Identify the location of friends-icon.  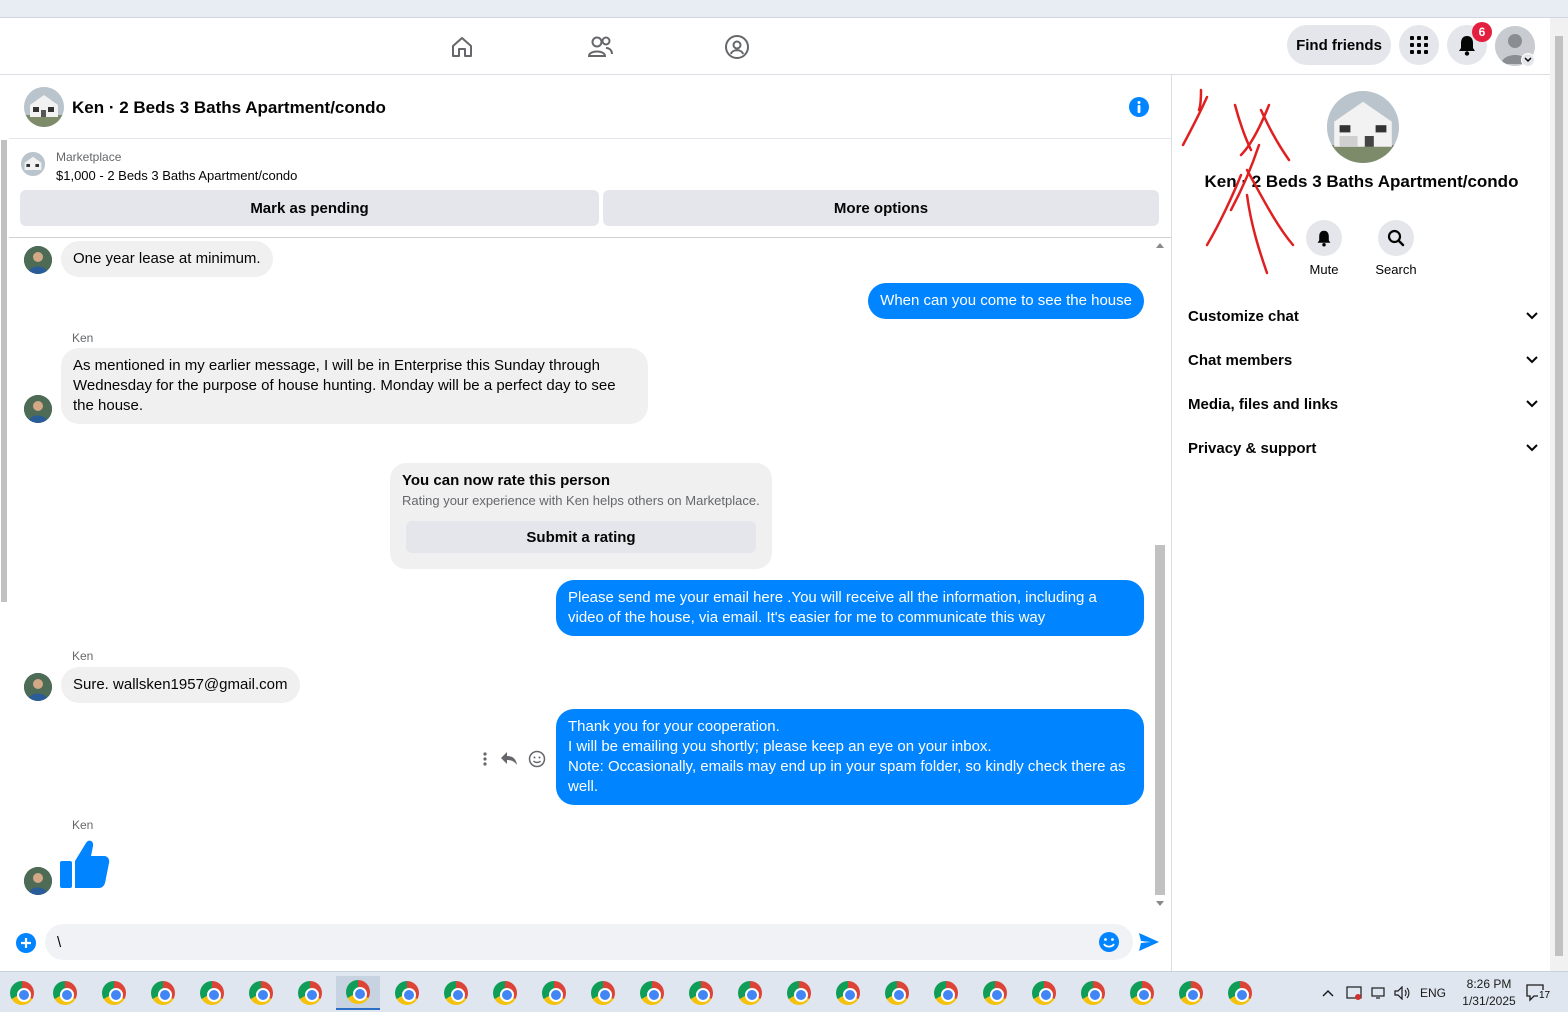
(600, 47).